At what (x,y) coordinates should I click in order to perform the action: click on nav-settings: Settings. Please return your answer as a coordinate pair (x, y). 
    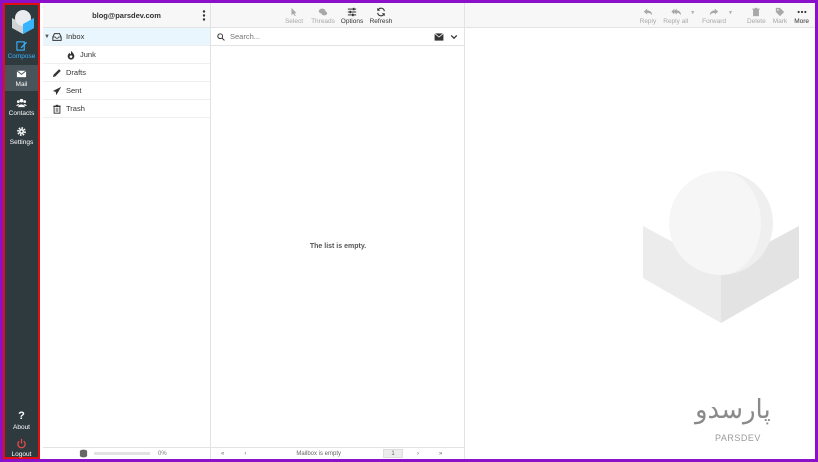
    Looking at the image, I should click on (21, 136).